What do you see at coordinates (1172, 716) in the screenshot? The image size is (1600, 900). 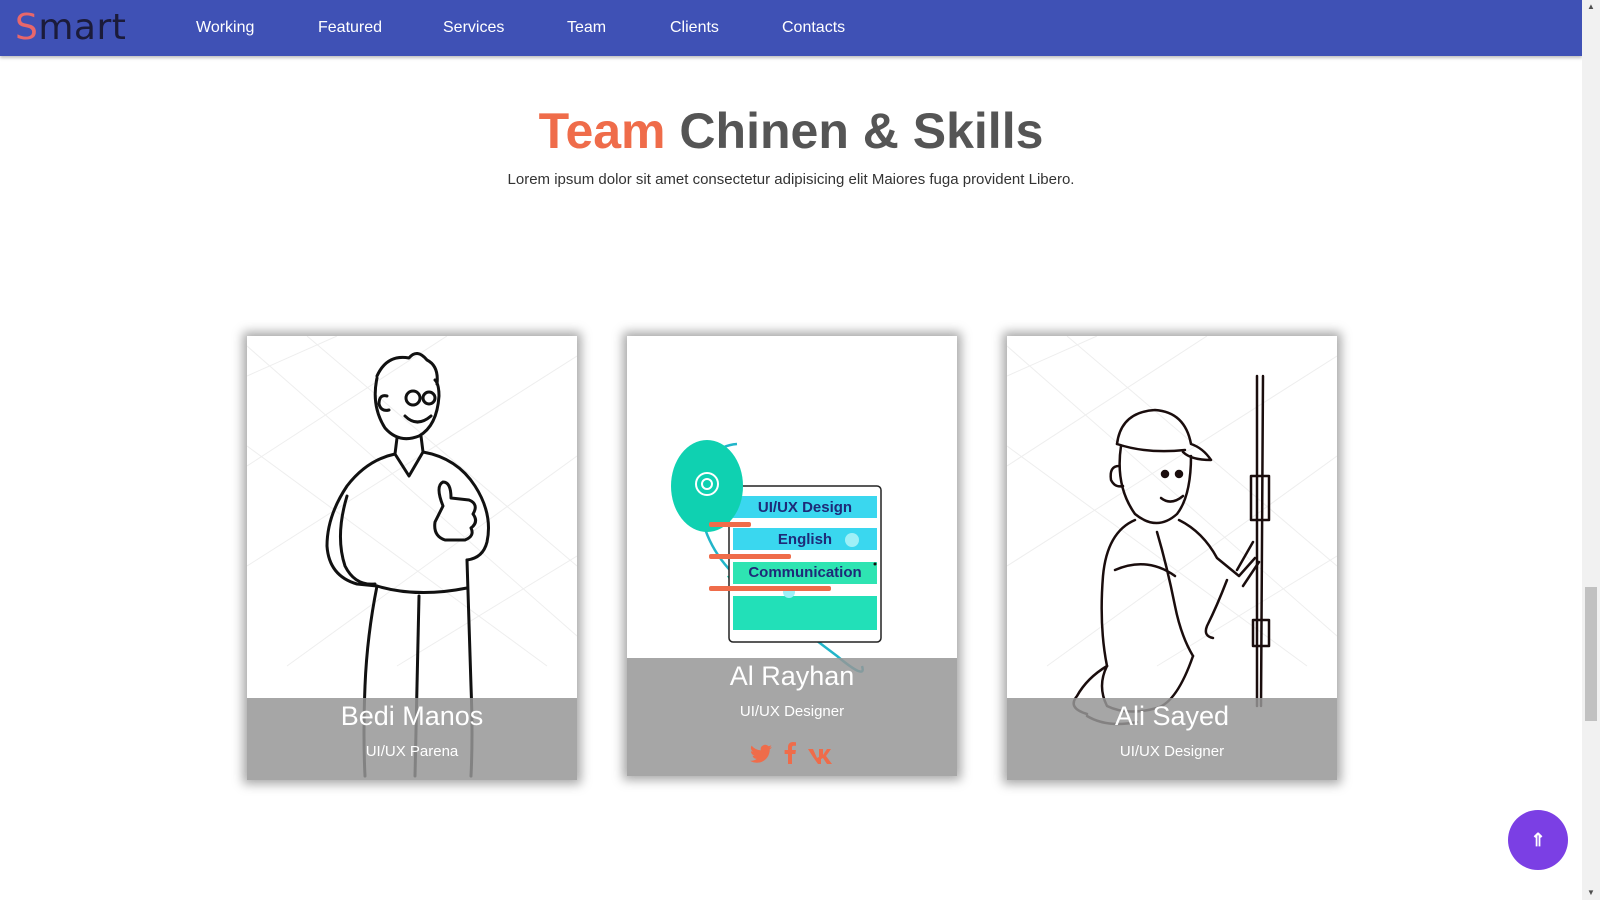 I see `member-name: Ali Sayed` at bounding box center [1172, 716].